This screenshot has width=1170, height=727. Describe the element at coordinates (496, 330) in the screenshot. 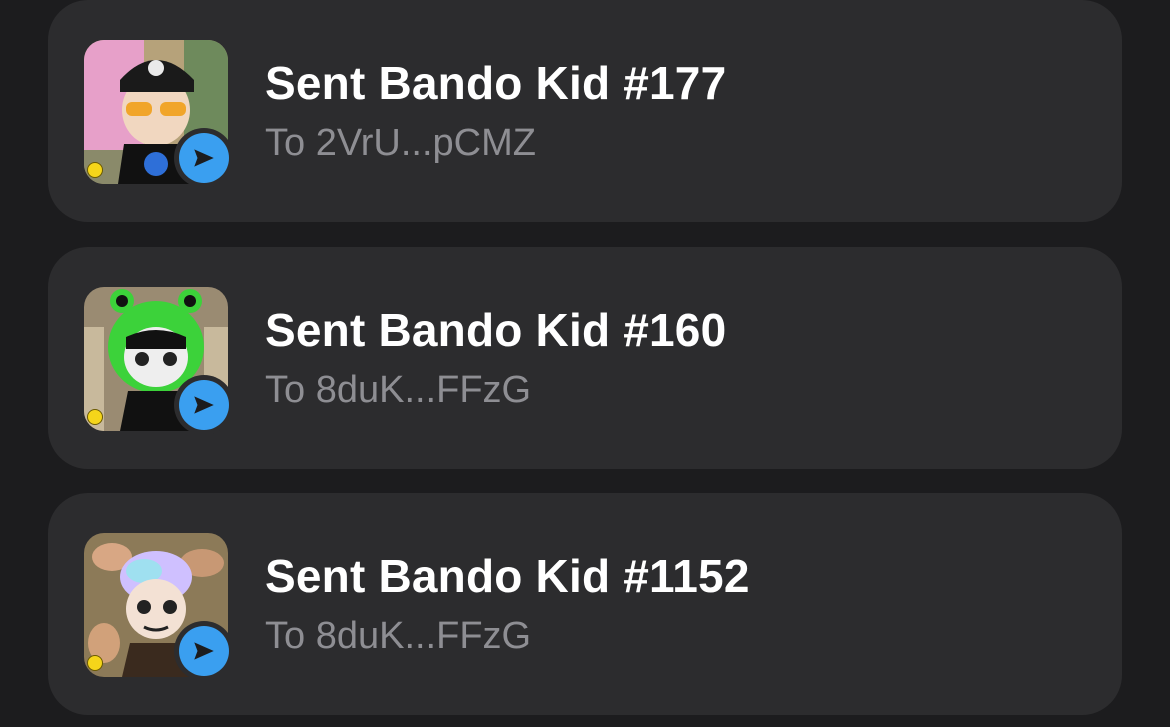

I see `activity-title: Sent Bando Kid #160` at that location.